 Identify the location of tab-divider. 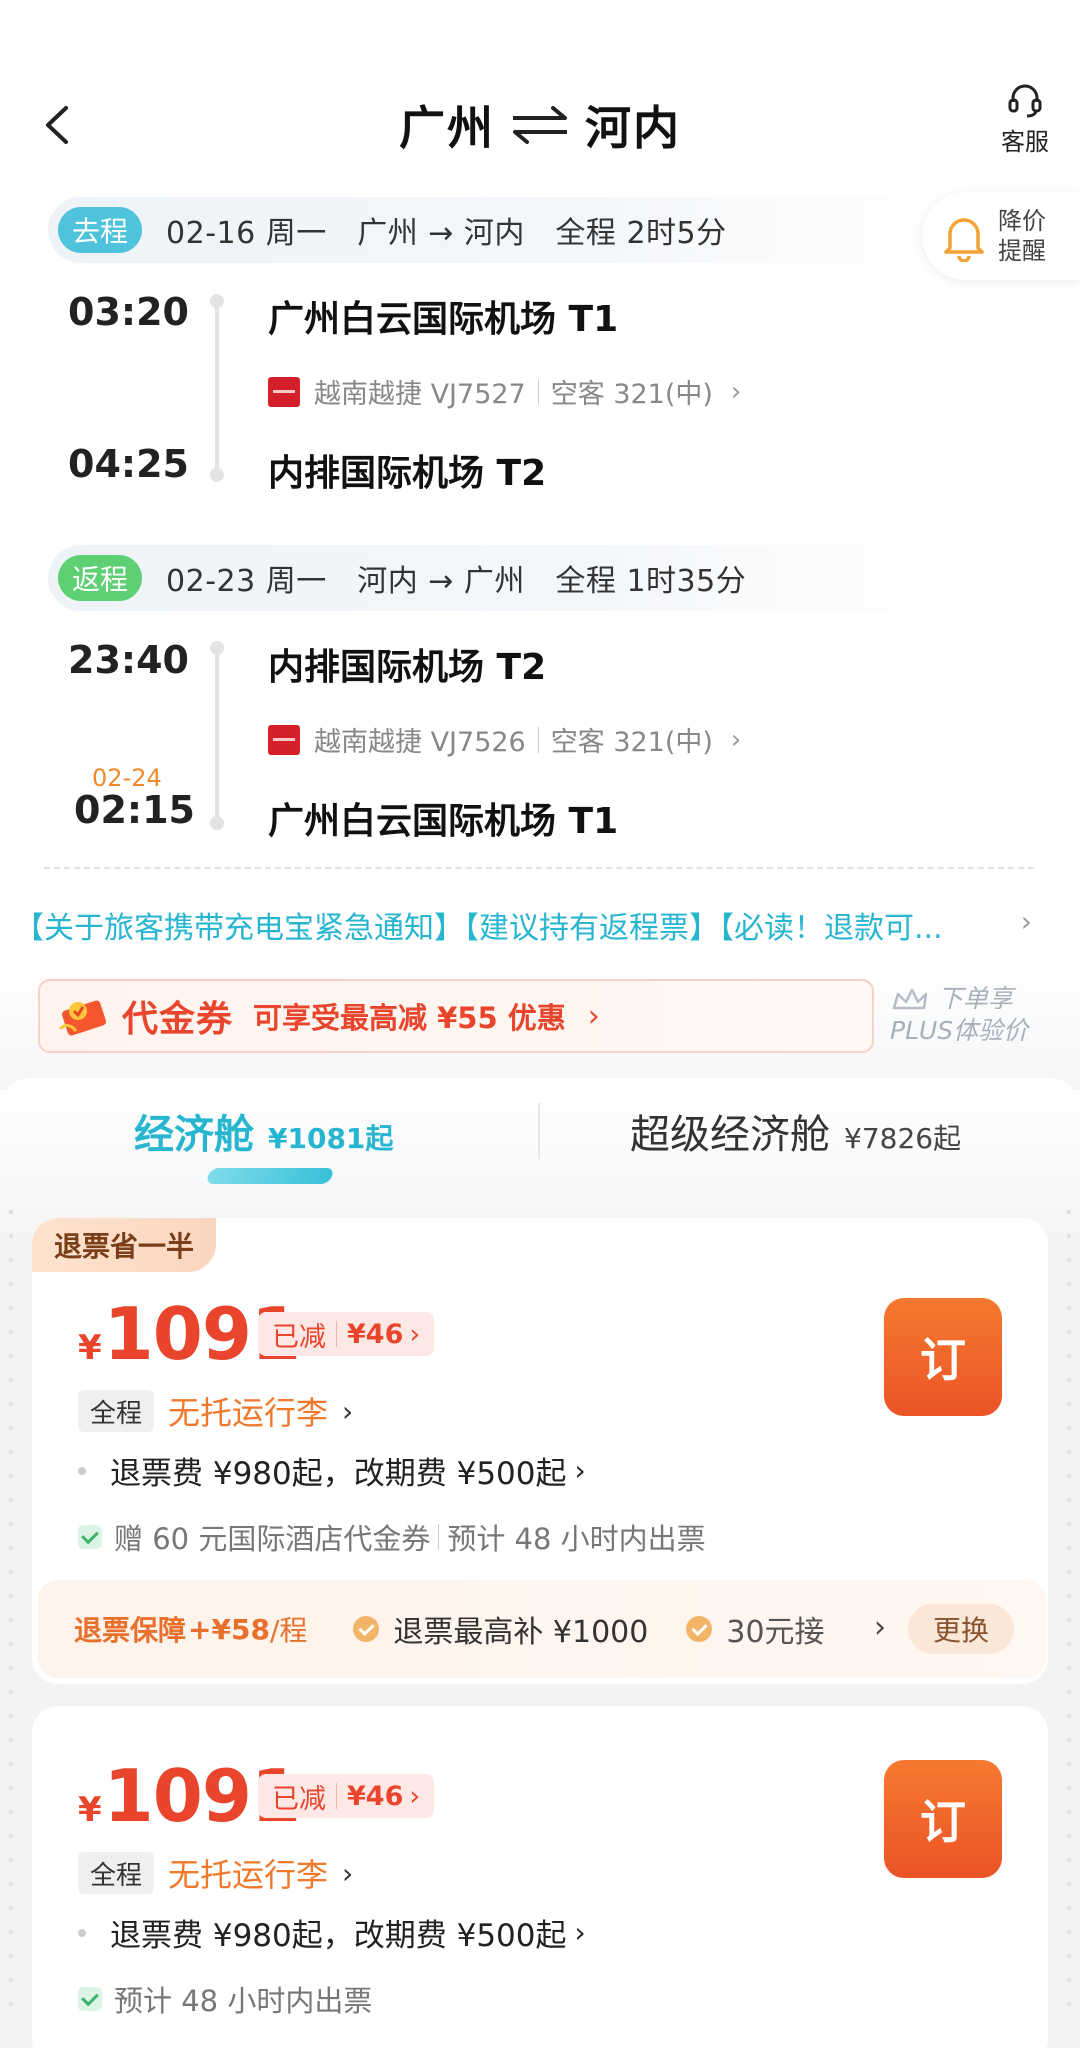
(539, 1131).